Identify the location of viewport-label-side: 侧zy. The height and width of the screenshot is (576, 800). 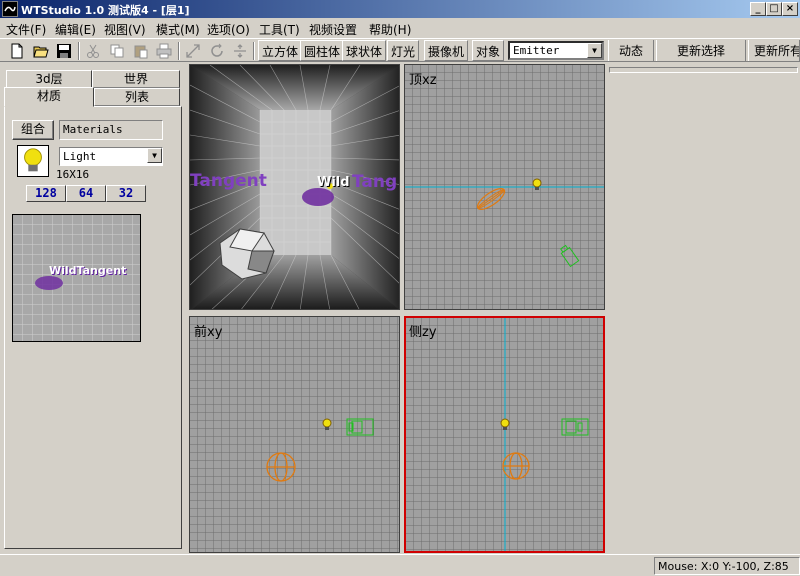
(423, 332).